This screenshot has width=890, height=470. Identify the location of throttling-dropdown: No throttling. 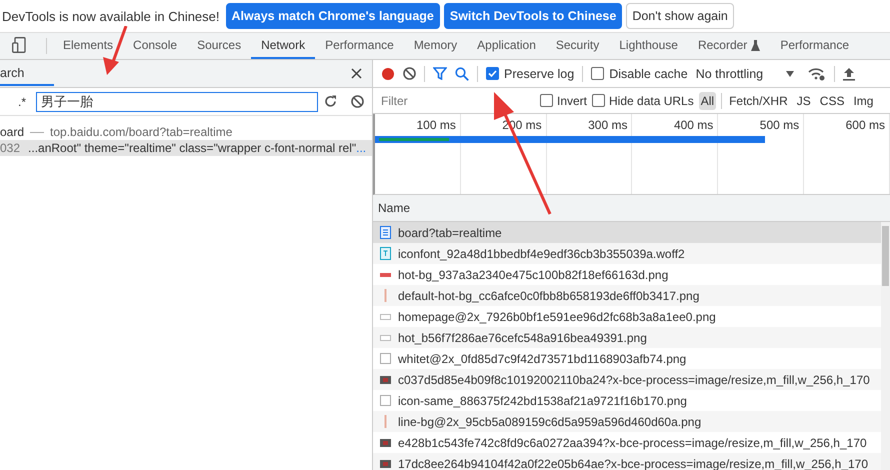
(745, 73).